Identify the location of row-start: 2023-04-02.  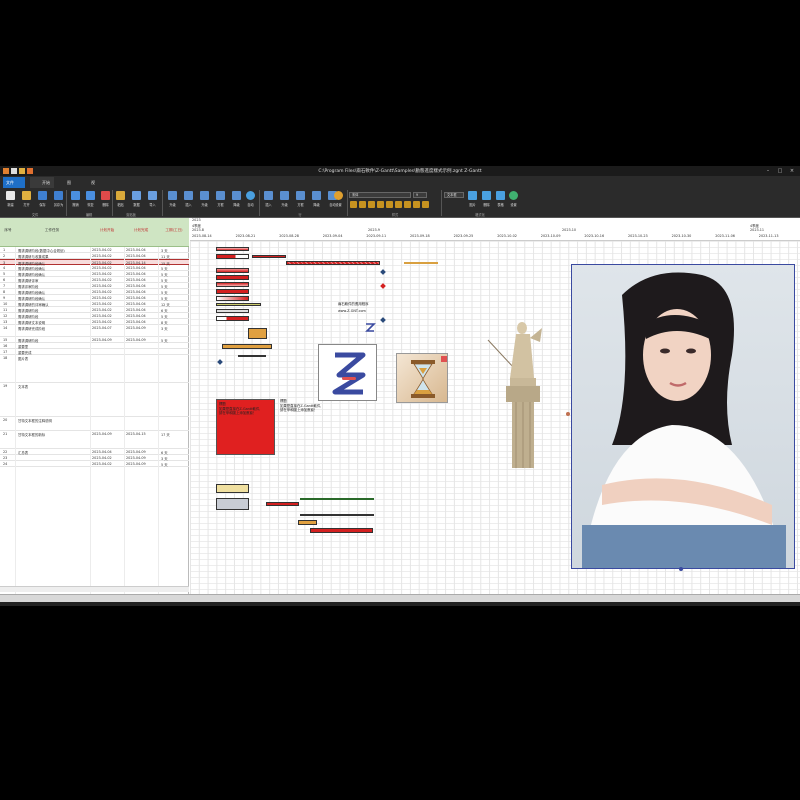
(102, 268).